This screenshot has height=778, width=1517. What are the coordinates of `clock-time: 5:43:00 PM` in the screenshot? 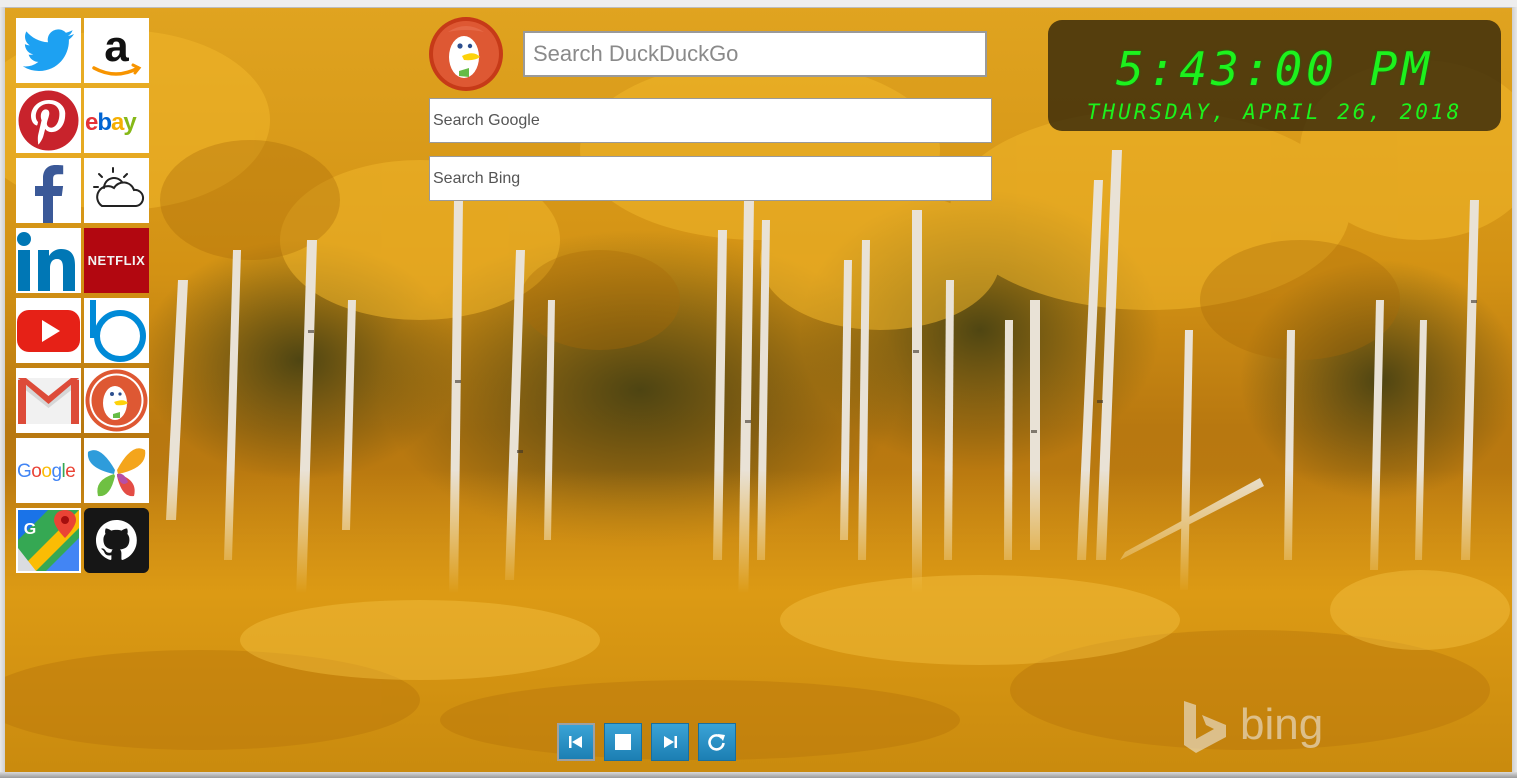 It's located at (1274, 69).